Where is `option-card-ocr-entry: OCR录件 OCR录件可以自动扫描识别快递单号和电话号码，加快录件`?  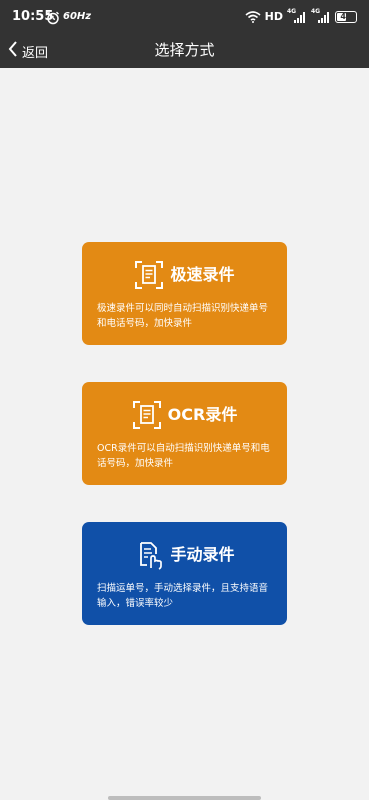
option-card-ocr-entry: OCR录件 OCR录件可以自动扫描识别快递单号和电话号码，加快录件 is located at coordinates (184, 433).